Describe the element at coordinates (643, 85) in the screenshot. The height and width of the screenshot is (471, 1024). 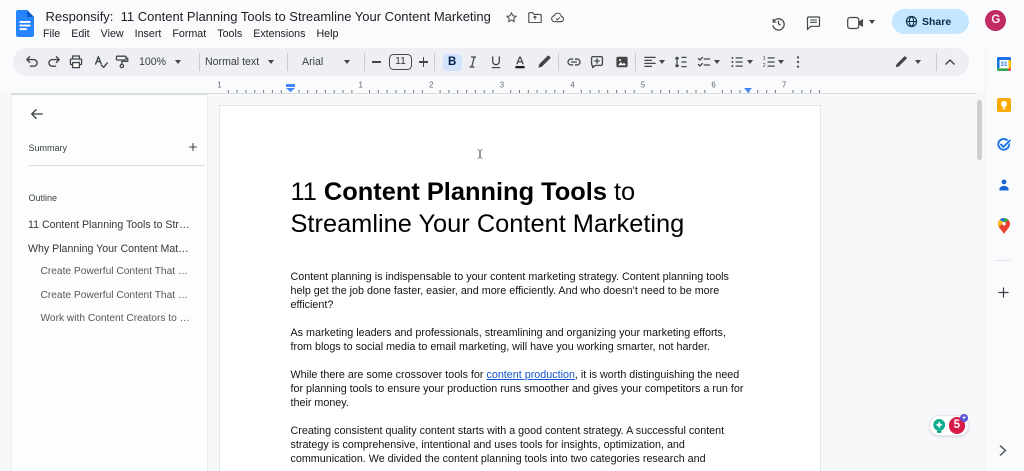
I see `svg-text: 5` at that location.